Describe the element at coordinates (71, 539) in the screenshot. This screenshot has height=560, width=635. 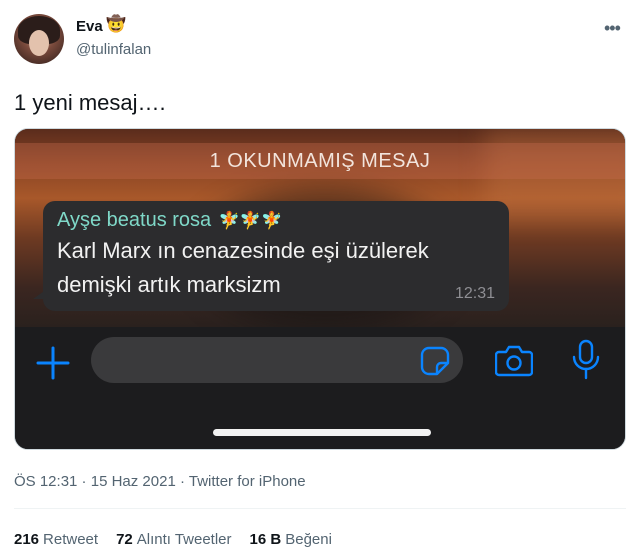
I see `retweets-label: Retweet` at that location.